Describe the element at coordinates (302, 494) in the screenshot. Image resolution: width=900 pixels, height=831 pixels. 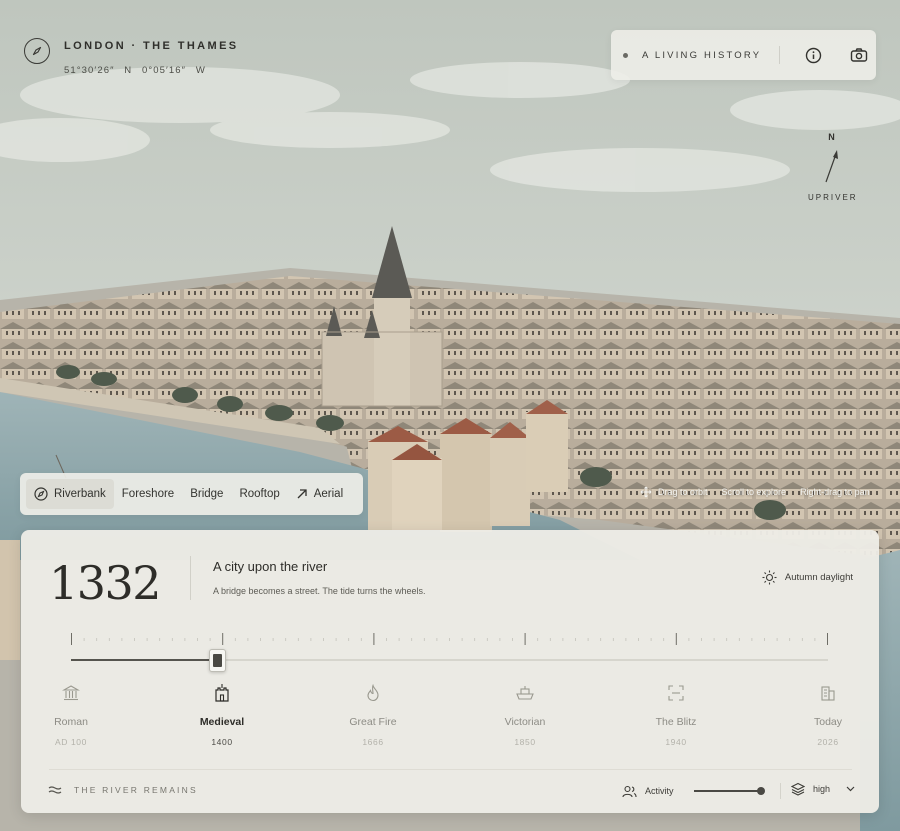
I see `arrow-up-right-icon` at that location.